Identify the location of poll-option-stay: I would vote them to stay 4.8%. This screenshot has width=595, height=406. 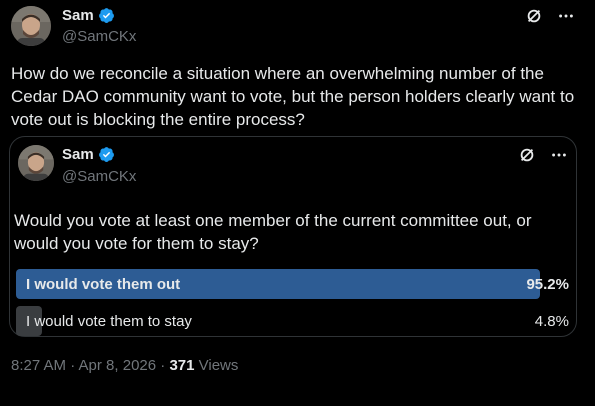
(294, 321).